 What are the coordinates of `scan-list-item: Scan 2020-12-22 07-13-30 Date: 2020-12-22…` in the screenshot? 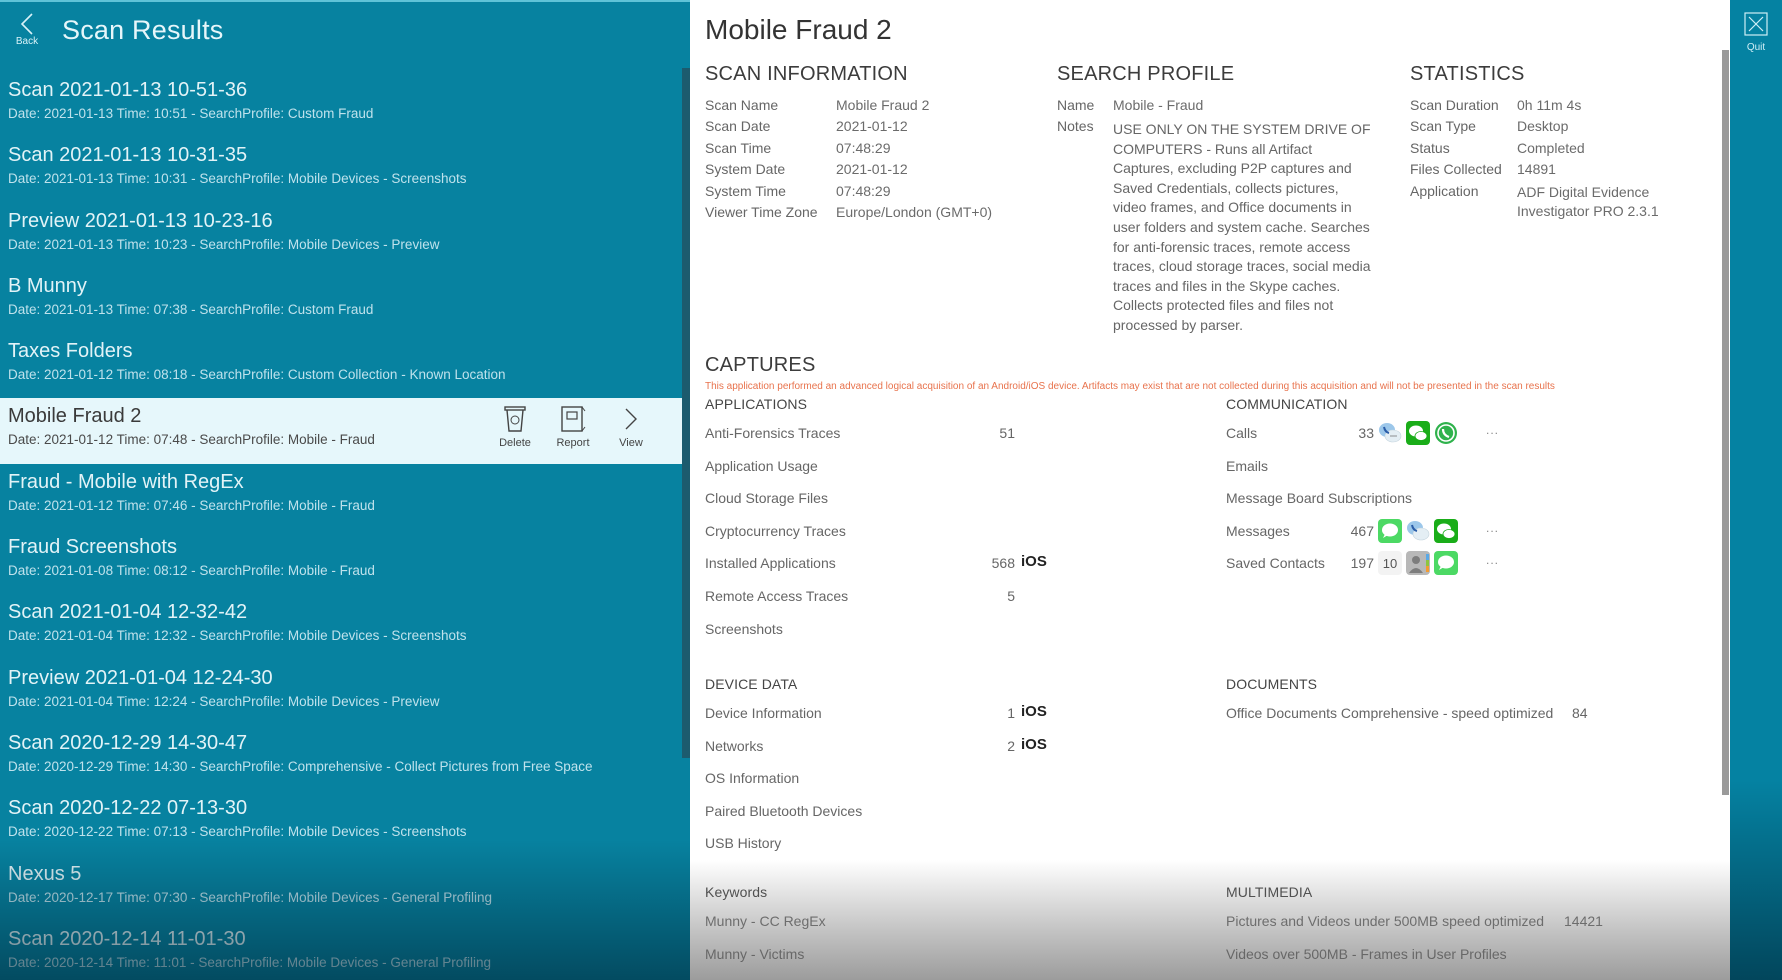 It's located at (341, 822).